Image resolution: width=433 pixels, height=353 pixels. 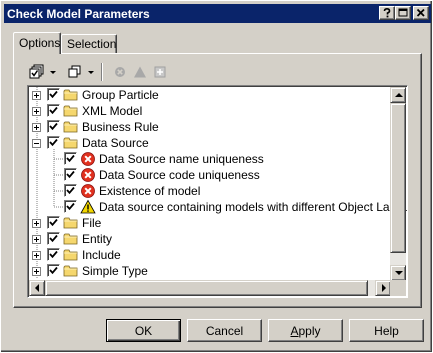 I want to click on tab-selection: Selection, so click(x=89, y=44).